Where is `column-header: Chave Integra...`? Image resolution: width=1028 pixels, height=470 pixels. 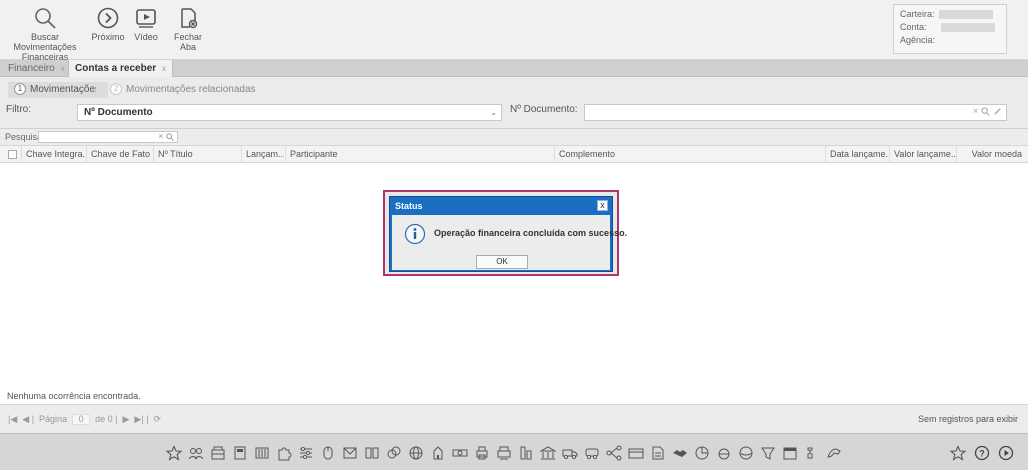 column-header: Chave Integra... is located at coordinates (53, 154).